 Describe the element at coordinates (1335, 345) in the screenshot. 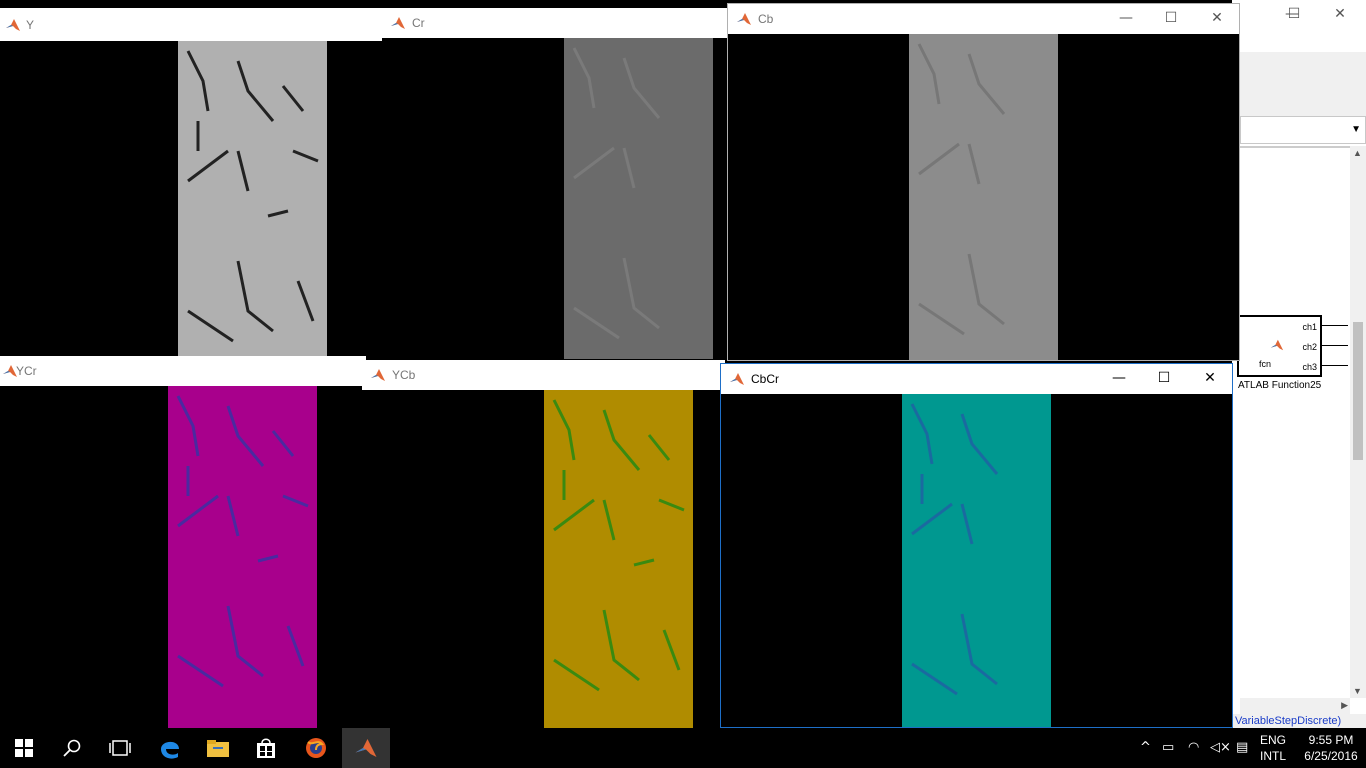

I see `output-line-ch2` at that location.